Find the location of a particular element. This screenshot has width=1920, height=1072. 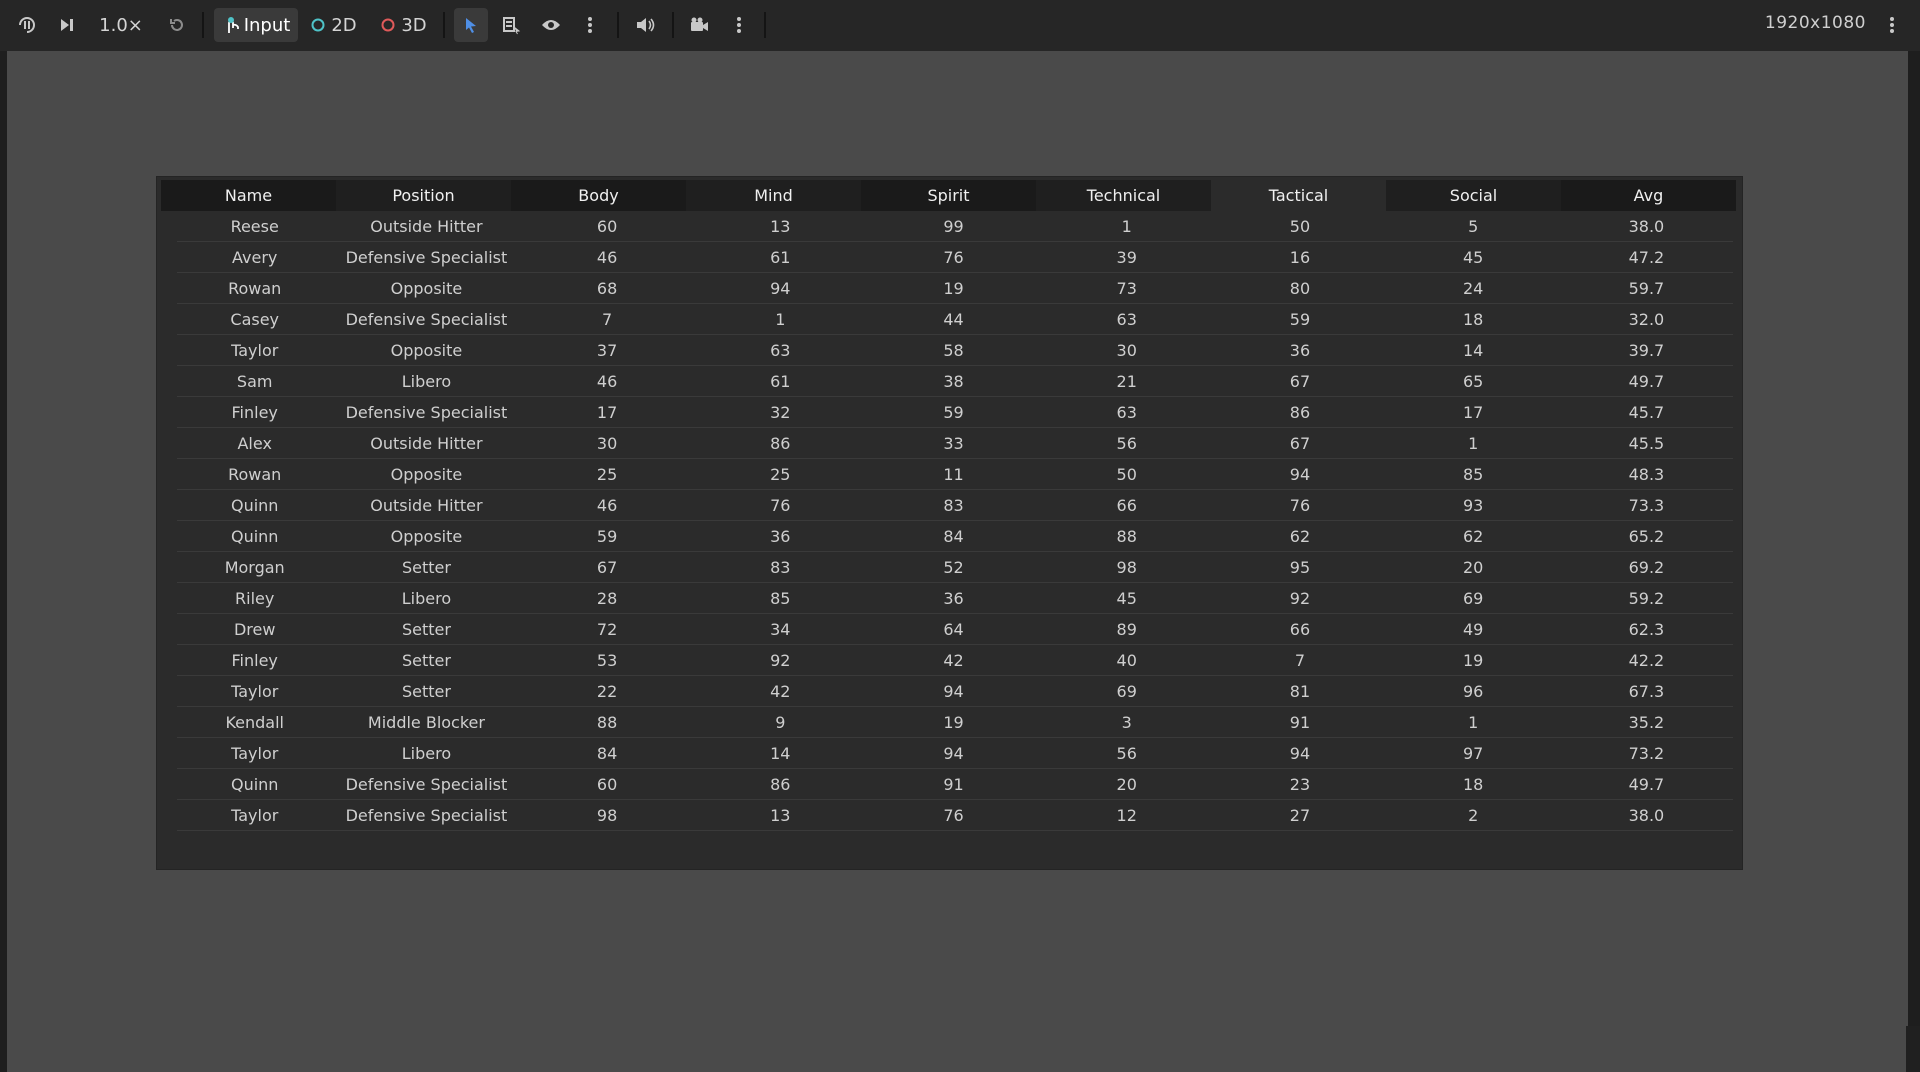

table-cell-social: 93 is located at coordinates (1473, 505).